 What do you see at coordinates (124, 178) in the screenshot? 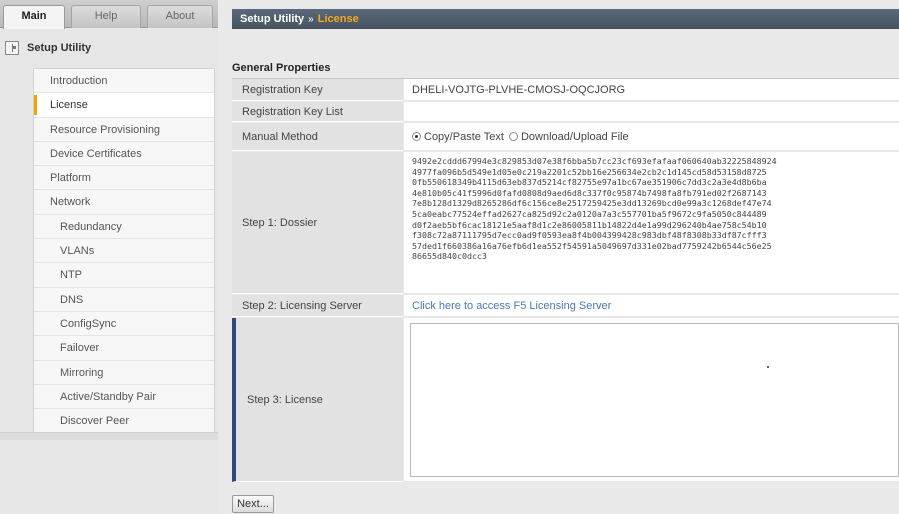
I see `sidebar-item-platform: Platform` at bounding box center [124, 178].